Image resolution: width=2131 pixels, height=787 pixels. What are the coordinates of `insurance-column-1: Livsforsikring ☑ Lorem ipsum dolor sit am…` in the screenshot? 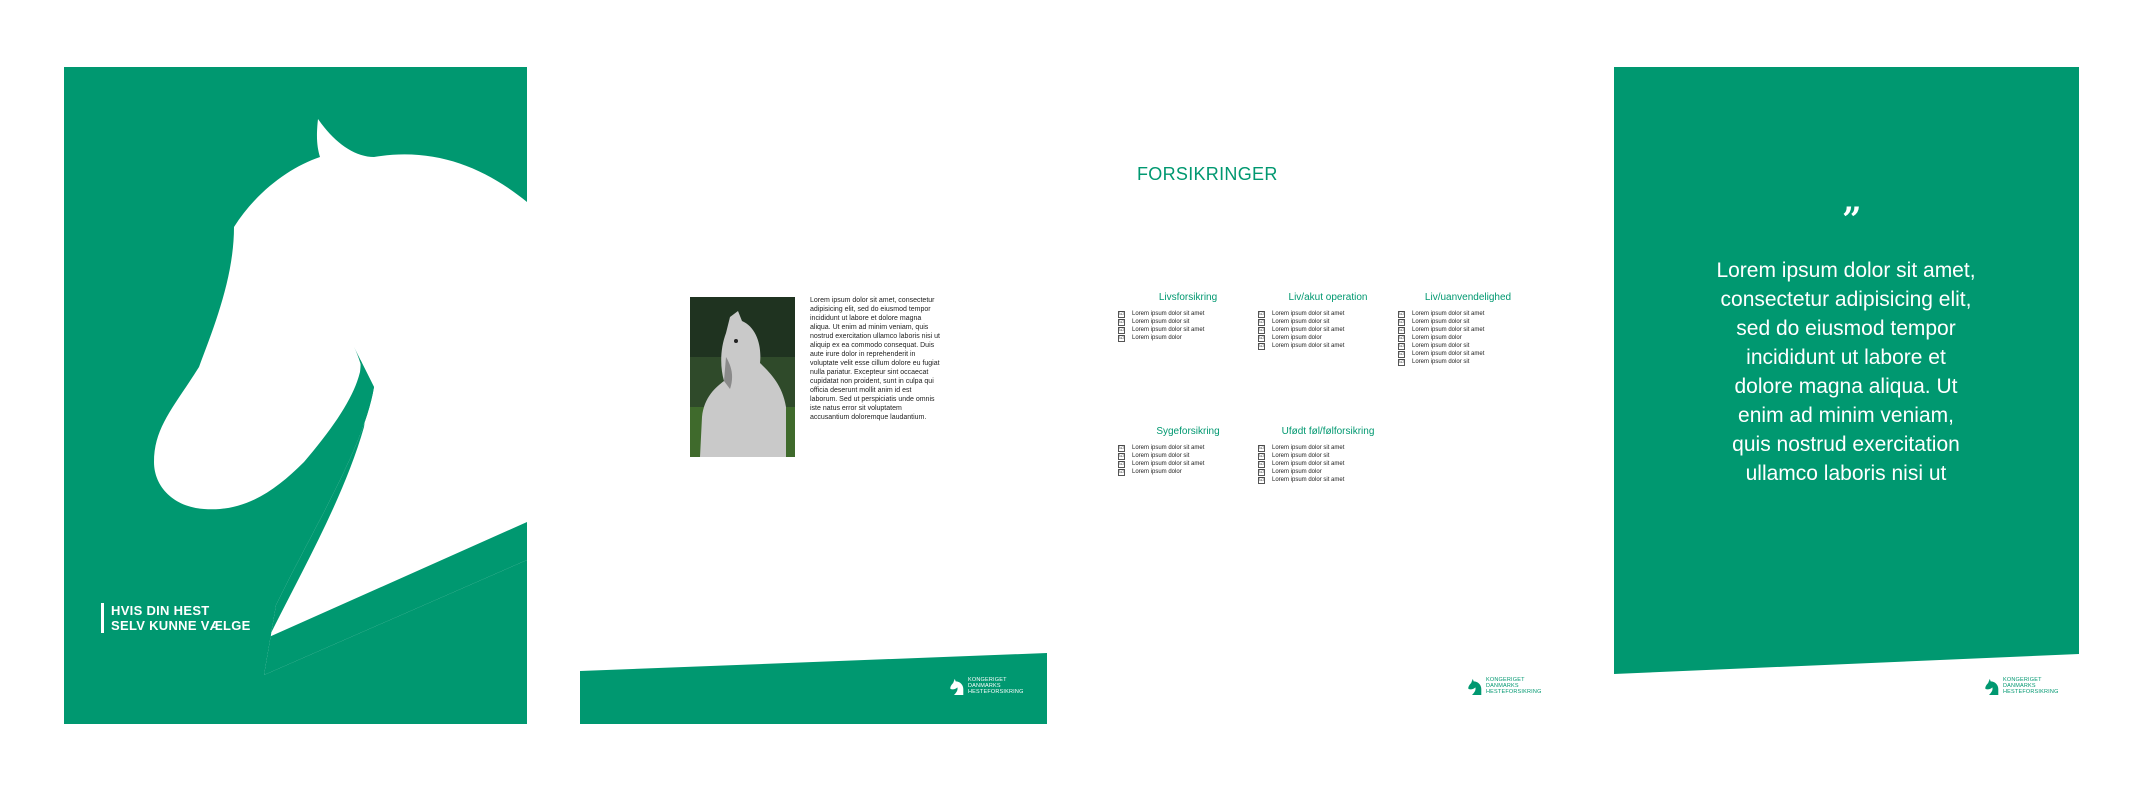 It's located at (1188, 317).